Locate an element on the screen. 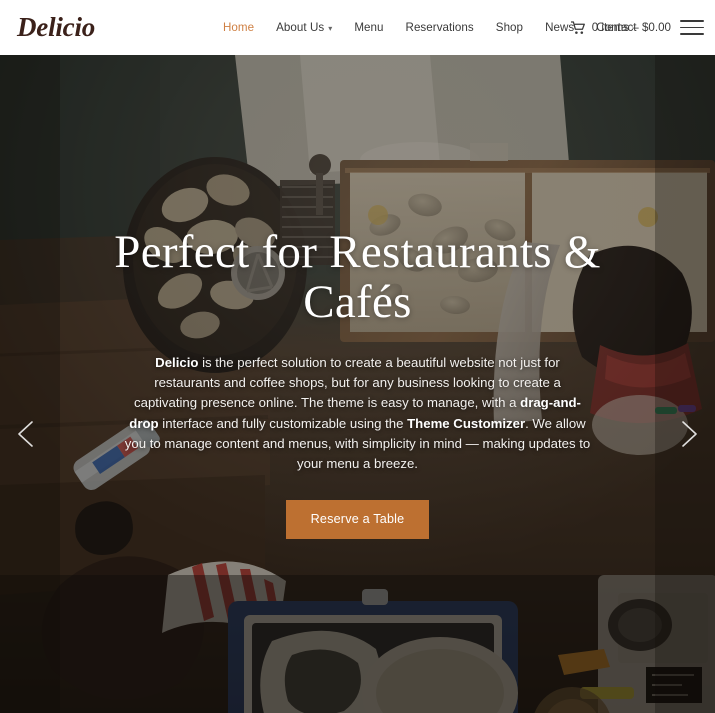 Image resolution: width=715 pixels, height=713 pixels. nav-item-home: Home is located at coordinates (238, 27).